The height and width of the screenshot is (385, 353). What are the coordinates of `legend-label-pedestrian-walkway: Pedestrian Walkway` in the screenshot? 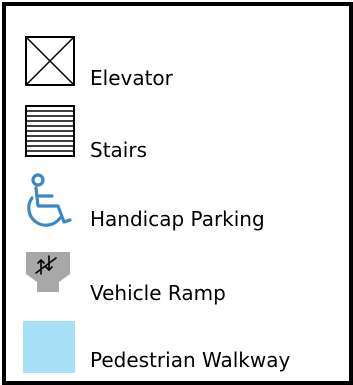 It's located at (190, 360).